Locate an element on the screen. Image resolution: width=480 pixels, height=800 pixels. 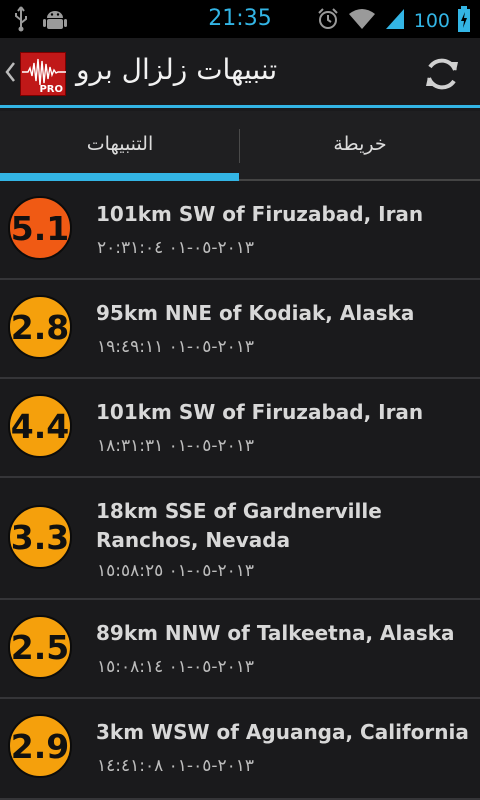
status-icons-right: 100 is located at coordinates (393, 21).